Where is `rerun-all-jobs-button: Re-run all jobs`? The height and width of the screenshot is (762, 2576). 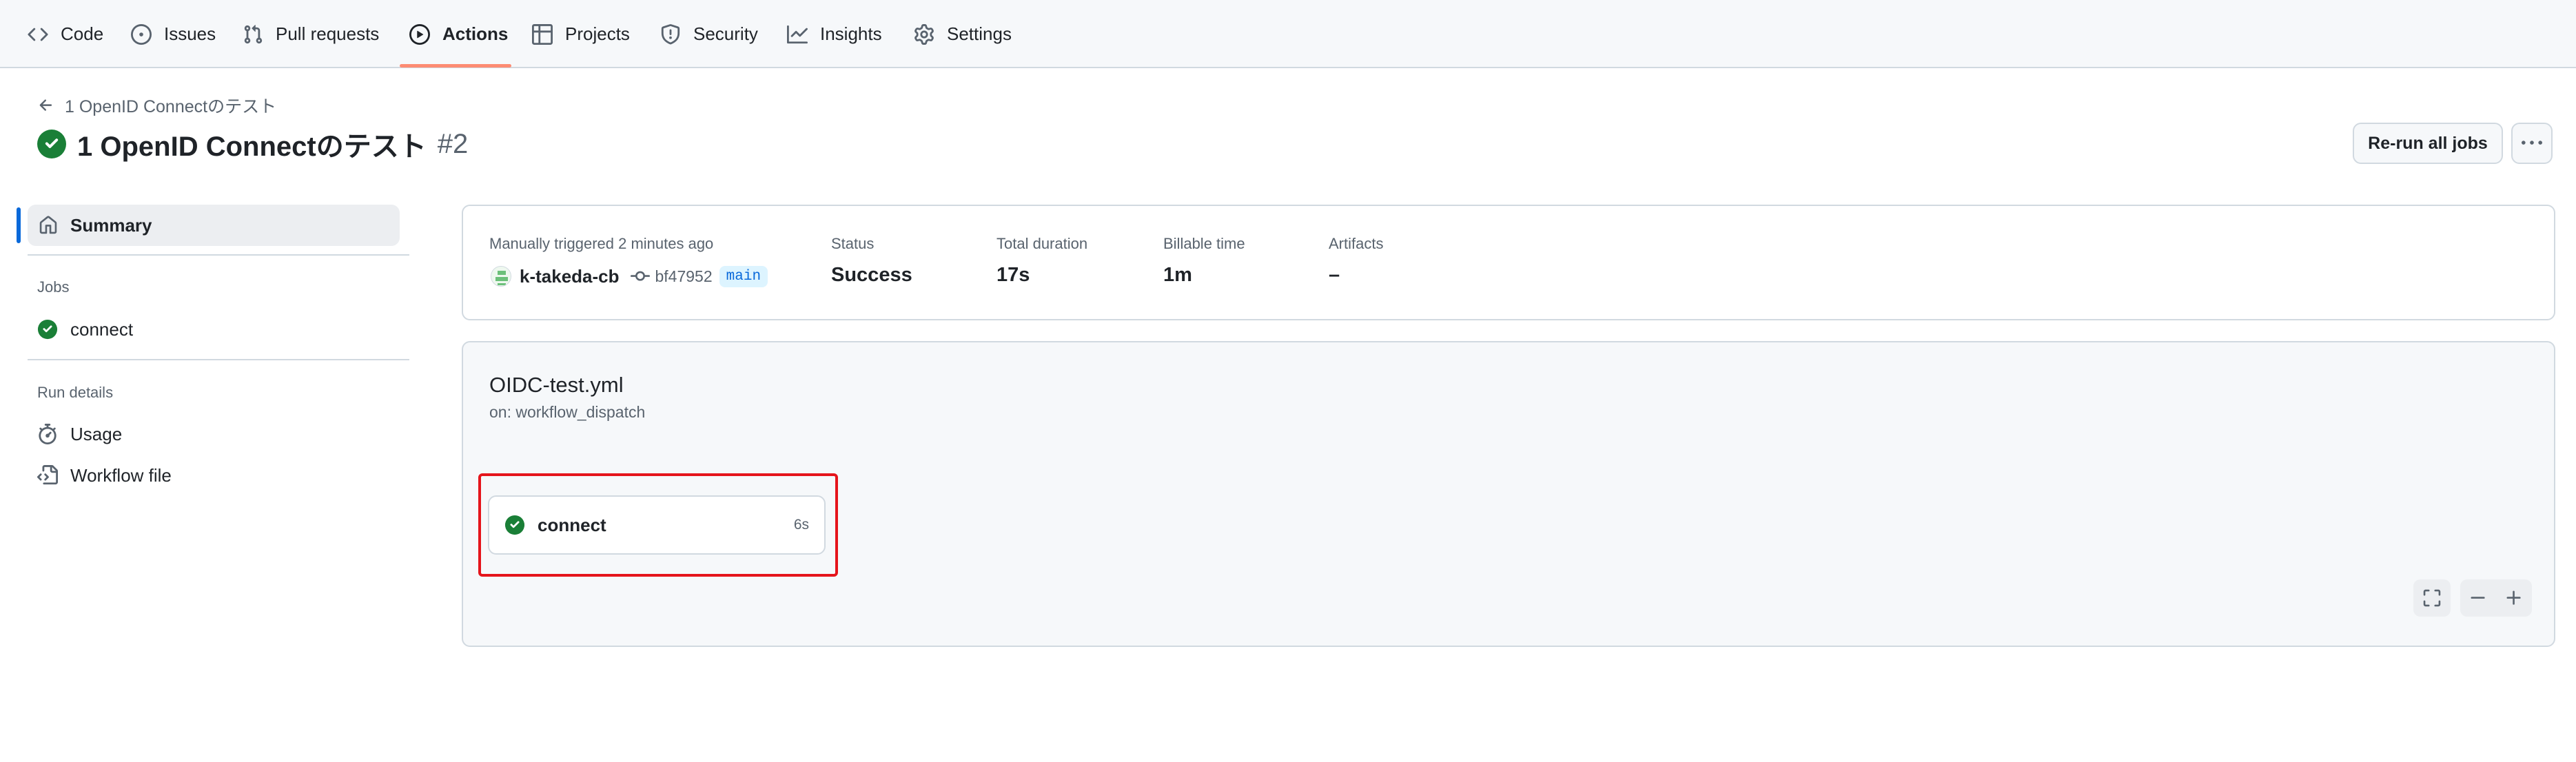 rerun-all-jobs-button: Re-run all jobs is located at coordinates (2428, 143).